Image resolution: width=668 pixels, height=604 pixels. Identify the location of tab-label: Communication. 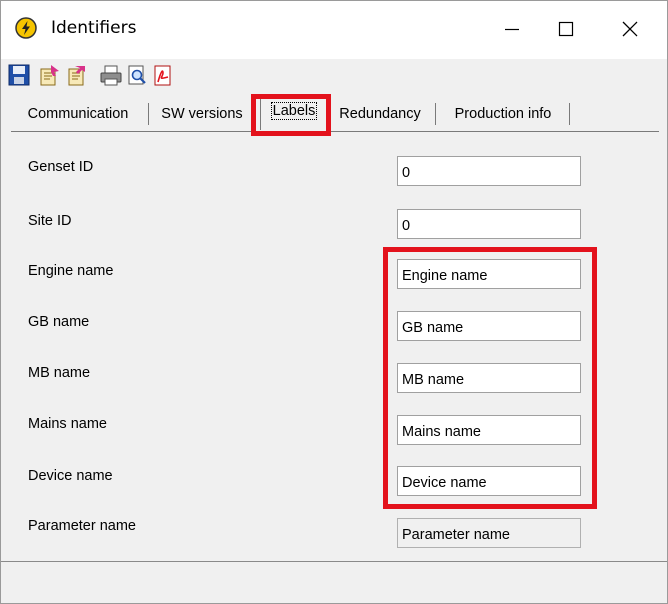
(78, 114).